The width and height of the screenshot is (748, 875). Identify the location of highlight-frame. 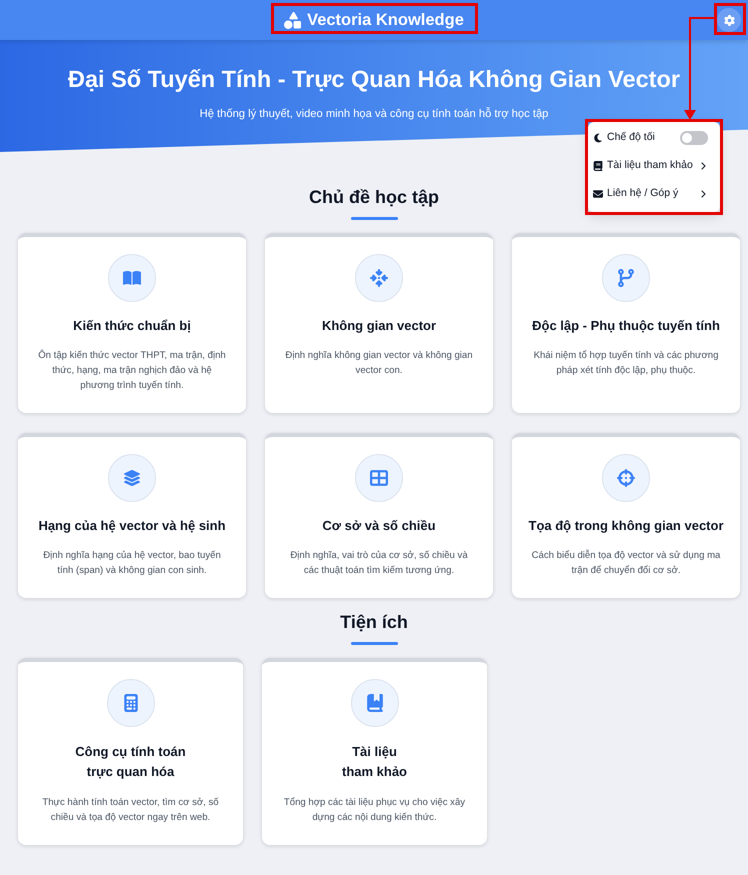
(730, 19).